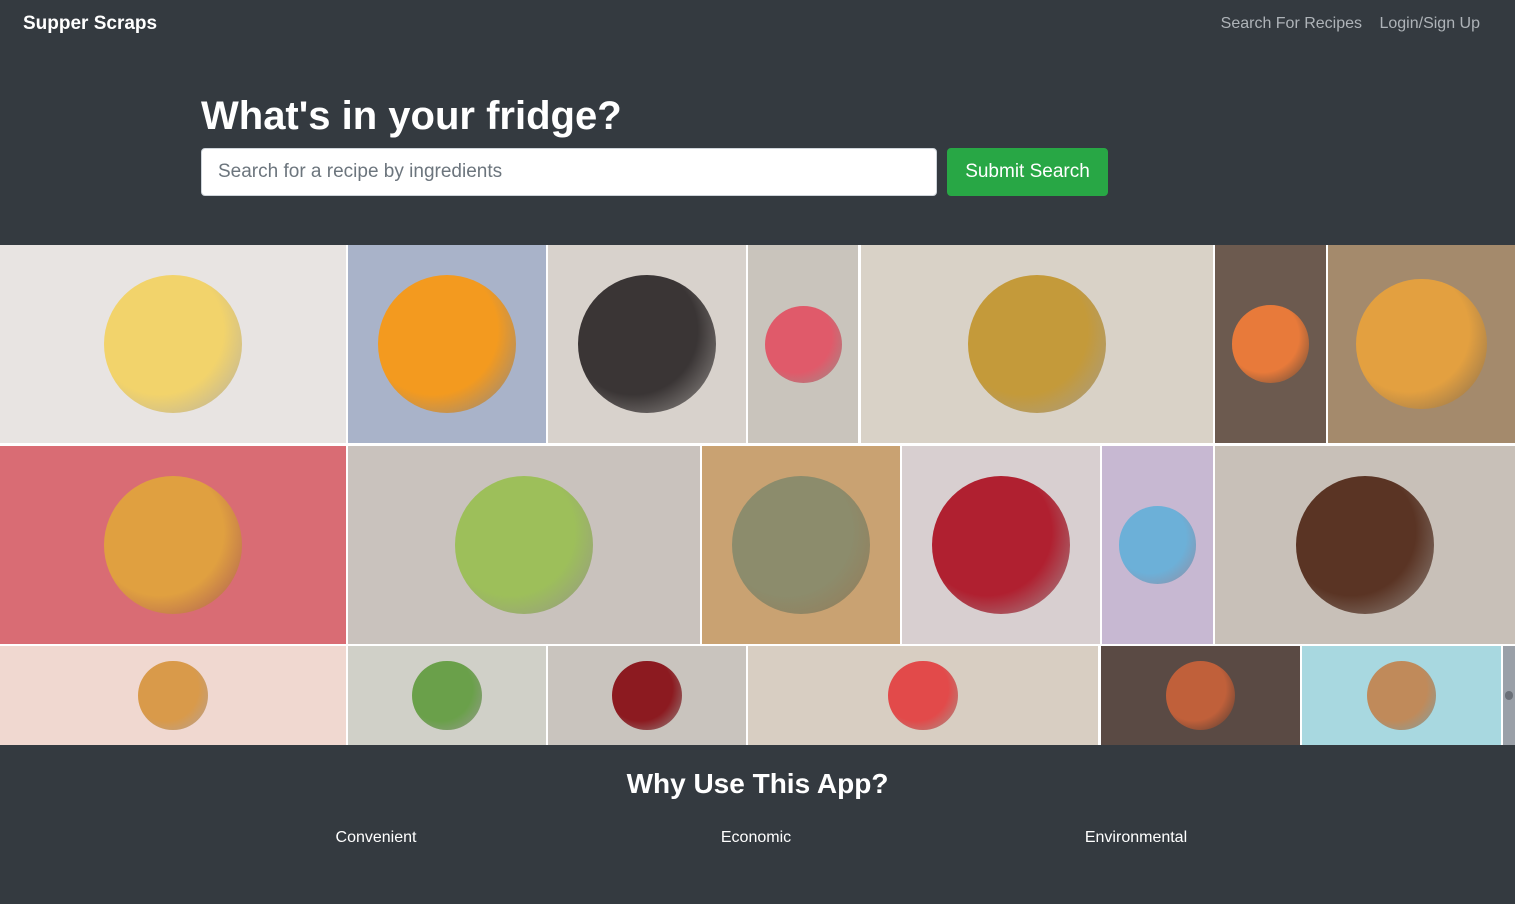  I want to click on extra-photo, so click(1509, 695).